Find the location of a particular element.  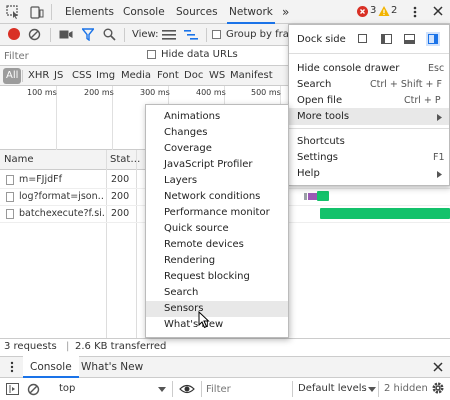

live-expression-eye-icon is located at coordinates (187, 389).